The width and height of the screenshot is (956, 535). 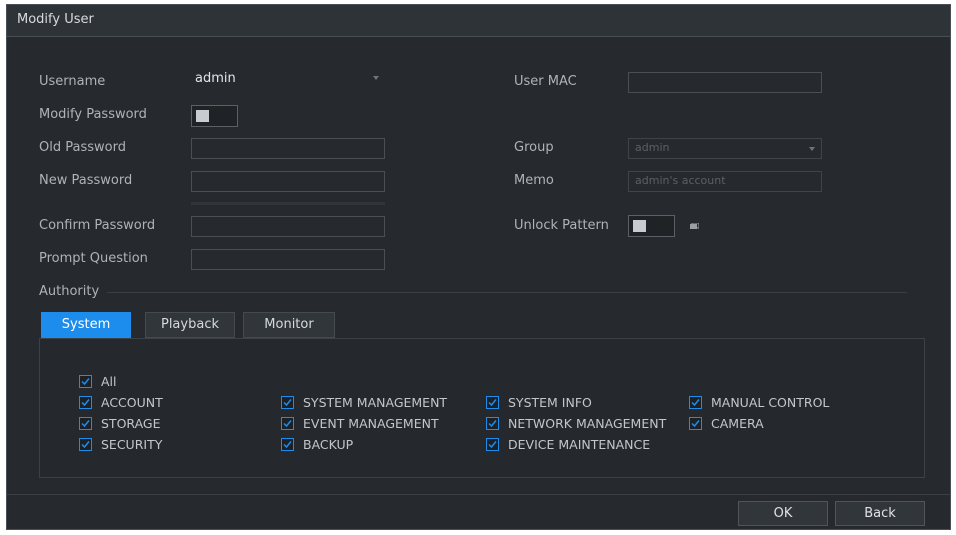 What do you see at coordinates (55, 19) in the screenshot?
I see `dialog-title: Modify User` at bounding box center [55, 19].